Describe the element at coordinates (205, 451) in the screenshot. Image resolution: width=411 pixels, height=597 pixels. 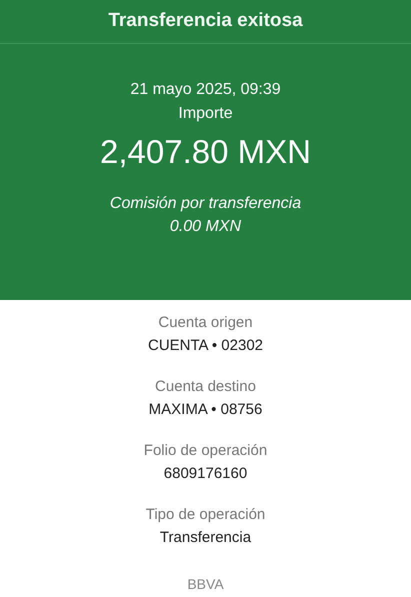
I see `detail-label: Folio de operación` at that location.